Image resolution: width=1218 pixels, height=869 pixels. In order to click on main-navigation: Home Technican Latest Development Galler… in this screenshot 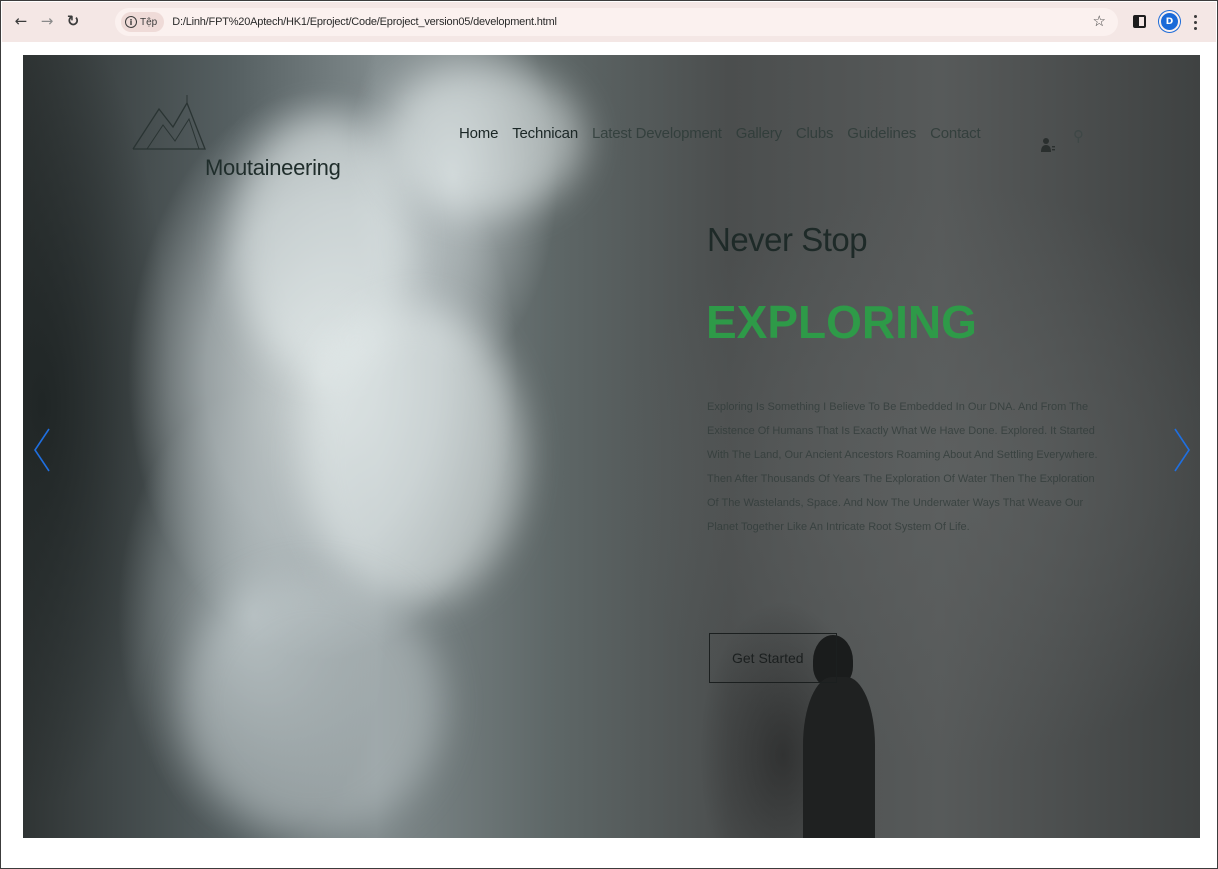, I will do `click(720, 133)`.